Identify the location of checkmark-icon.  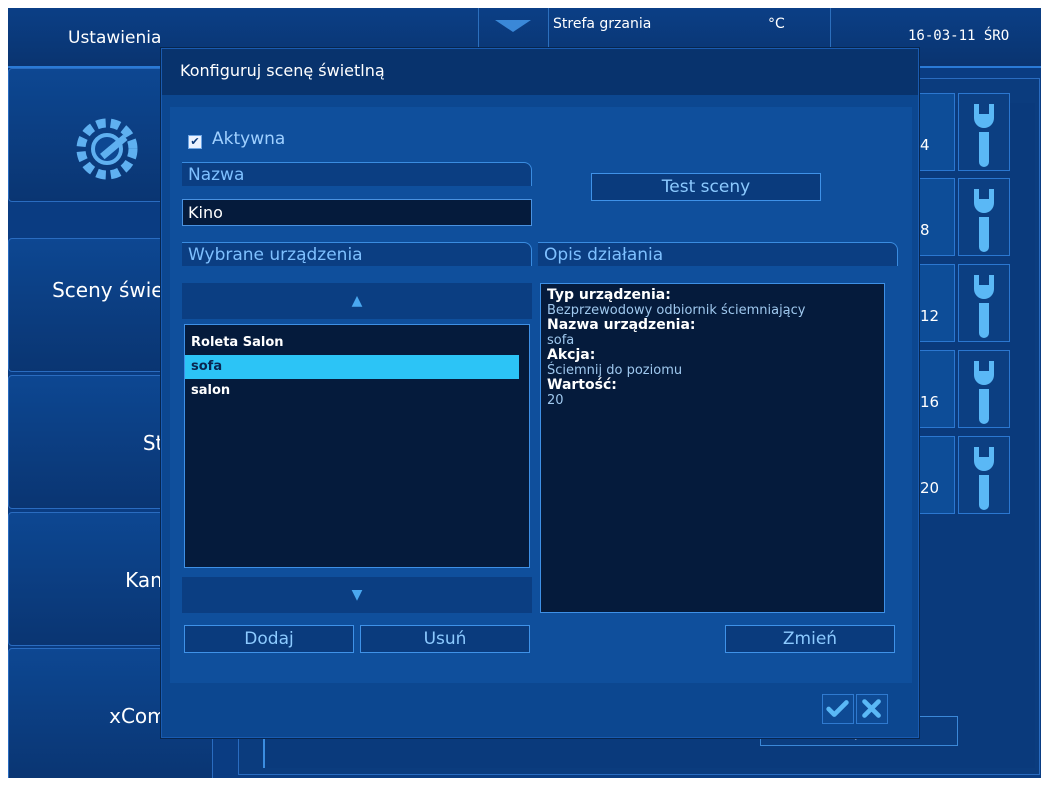
(837, 708).